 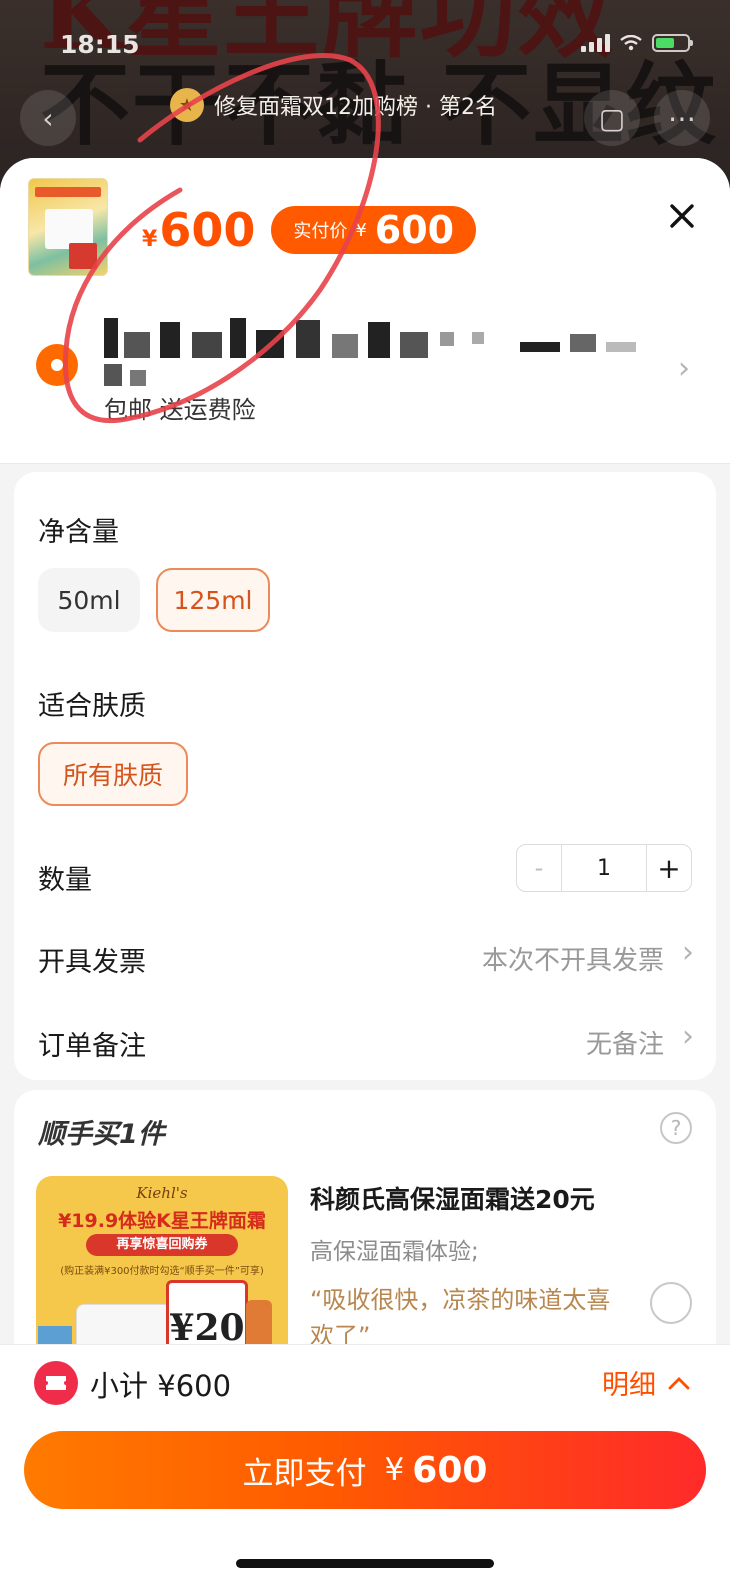 I want to click on rank-banner: ★ 修复面霜双12加购榜 · 第2名, so click(x=333, y=105).